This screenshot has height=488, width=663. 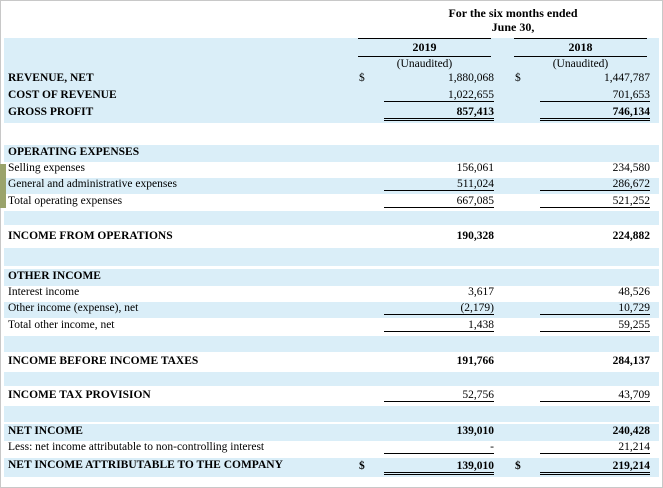 What do you see at coordinates (331, 79) in the screenshot?
I see `row-revenue: REVENUE, NET $ 1,880,068 $ 1,447,787` at bounding box center [331, 79].